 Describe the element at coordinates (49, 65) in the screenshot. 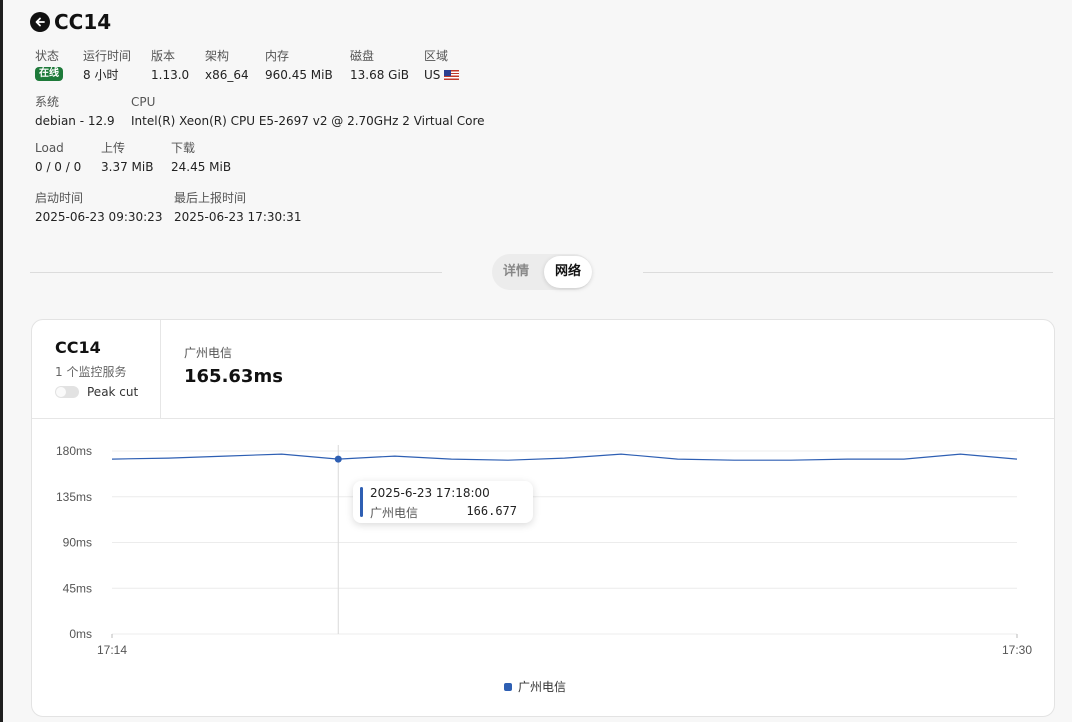

I see `info-status: 状态 在线` at that location.